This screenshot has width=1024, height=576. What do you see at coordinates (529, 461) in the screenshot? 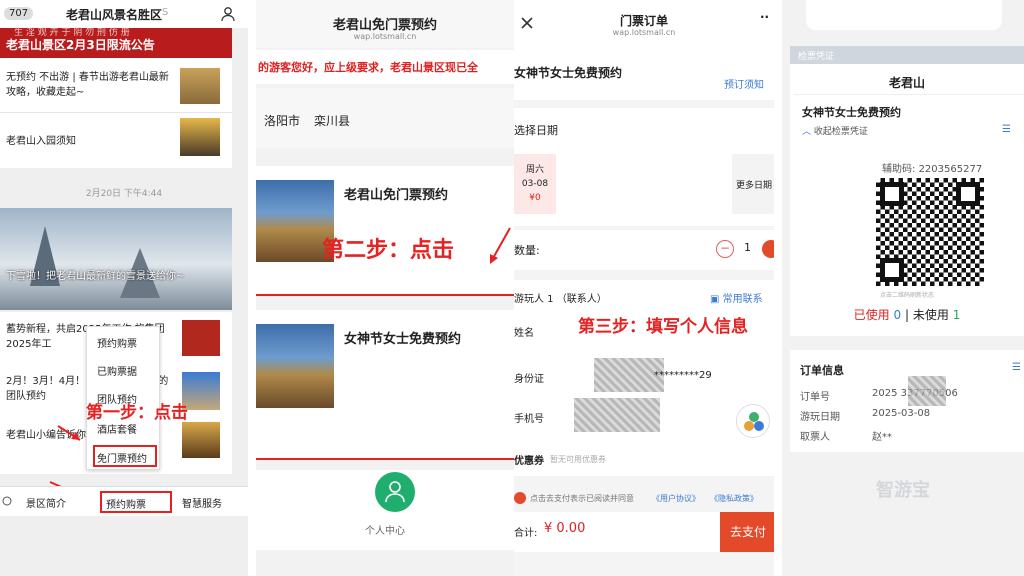
I see `field-label-coupon: 优惠券` at bounding box center [529, 461].